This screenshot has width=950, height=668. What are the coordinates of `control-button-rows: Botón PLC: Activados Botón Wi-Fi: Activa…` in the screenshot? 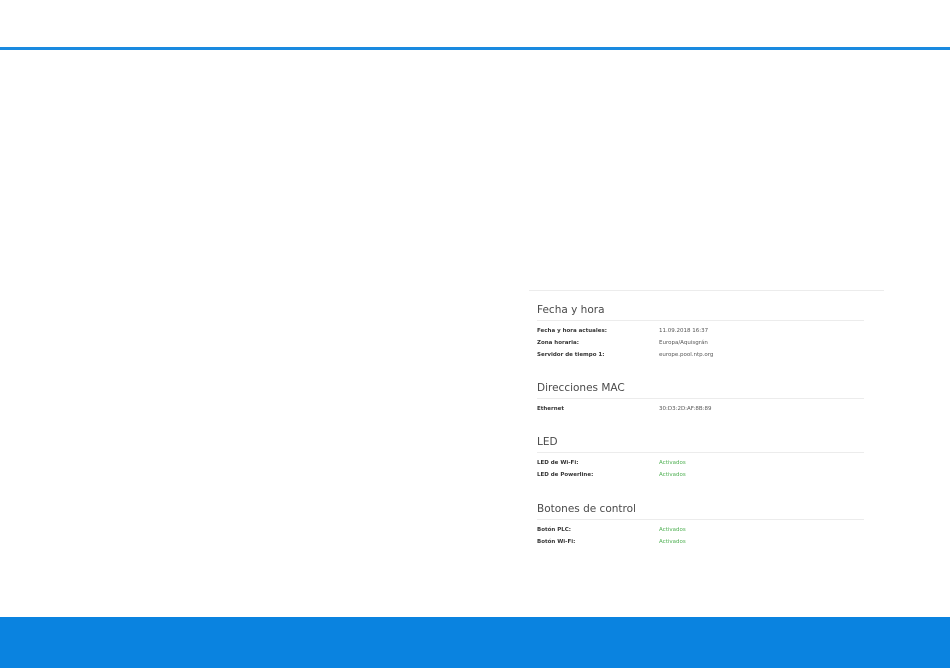 It's located at (700, 536).